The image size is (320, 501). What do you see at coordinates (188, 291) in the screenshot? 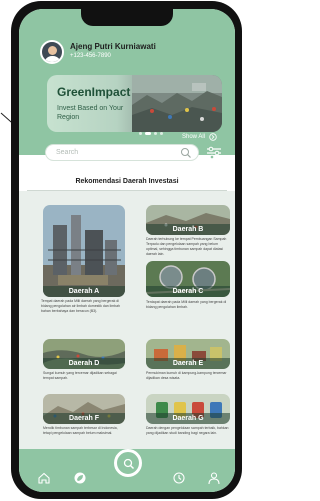
I see `card-label: Daerah C` at bounding box center [188, 291].